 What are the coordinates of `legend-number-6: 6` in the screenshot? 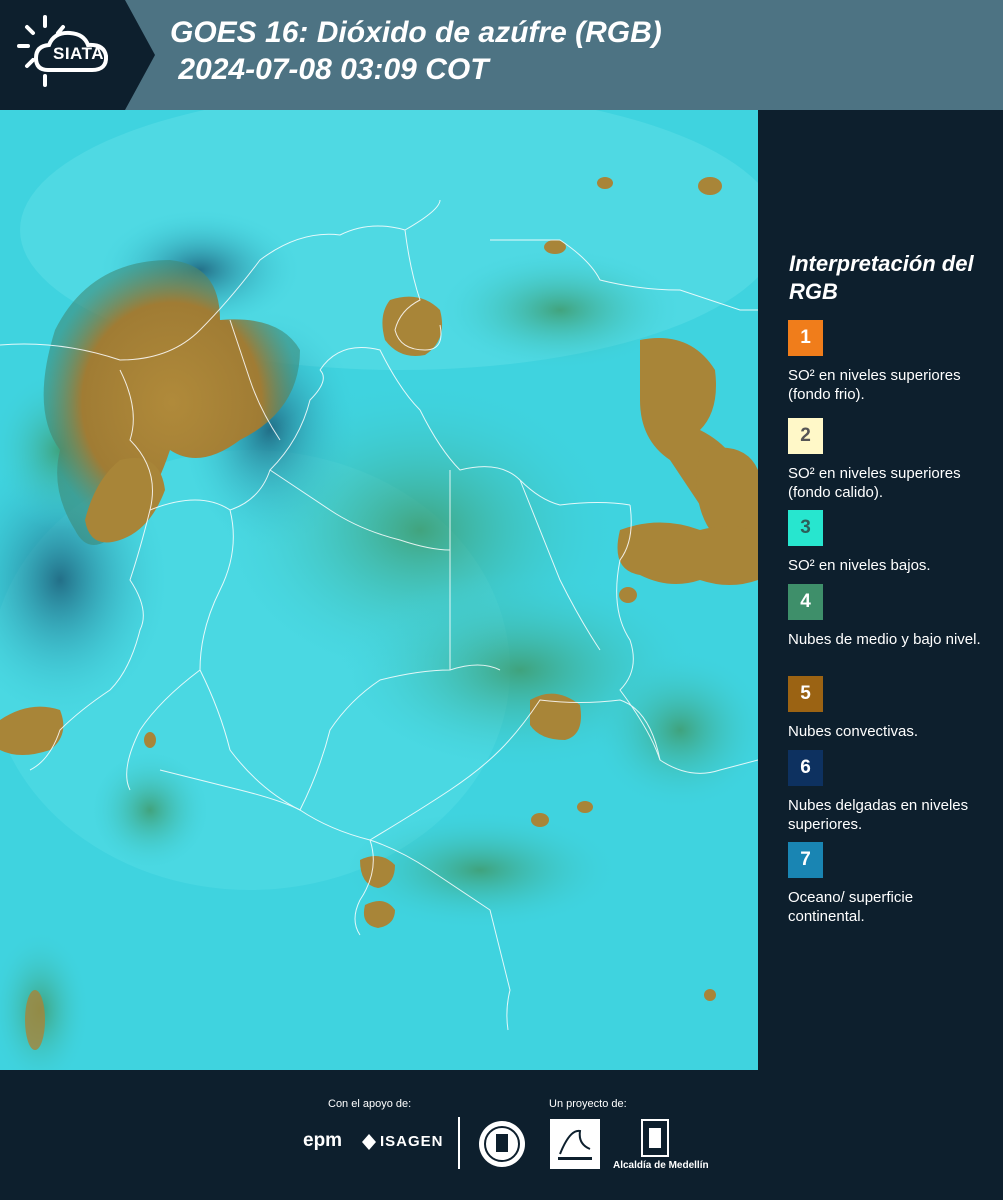 It's located at (805, 767).